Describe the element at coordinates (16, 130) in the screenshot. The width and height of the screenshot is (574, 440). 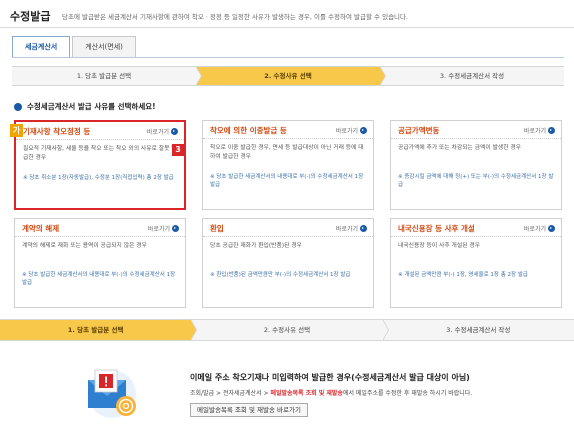
I see `annotation-marker-ga: 가` at that location.